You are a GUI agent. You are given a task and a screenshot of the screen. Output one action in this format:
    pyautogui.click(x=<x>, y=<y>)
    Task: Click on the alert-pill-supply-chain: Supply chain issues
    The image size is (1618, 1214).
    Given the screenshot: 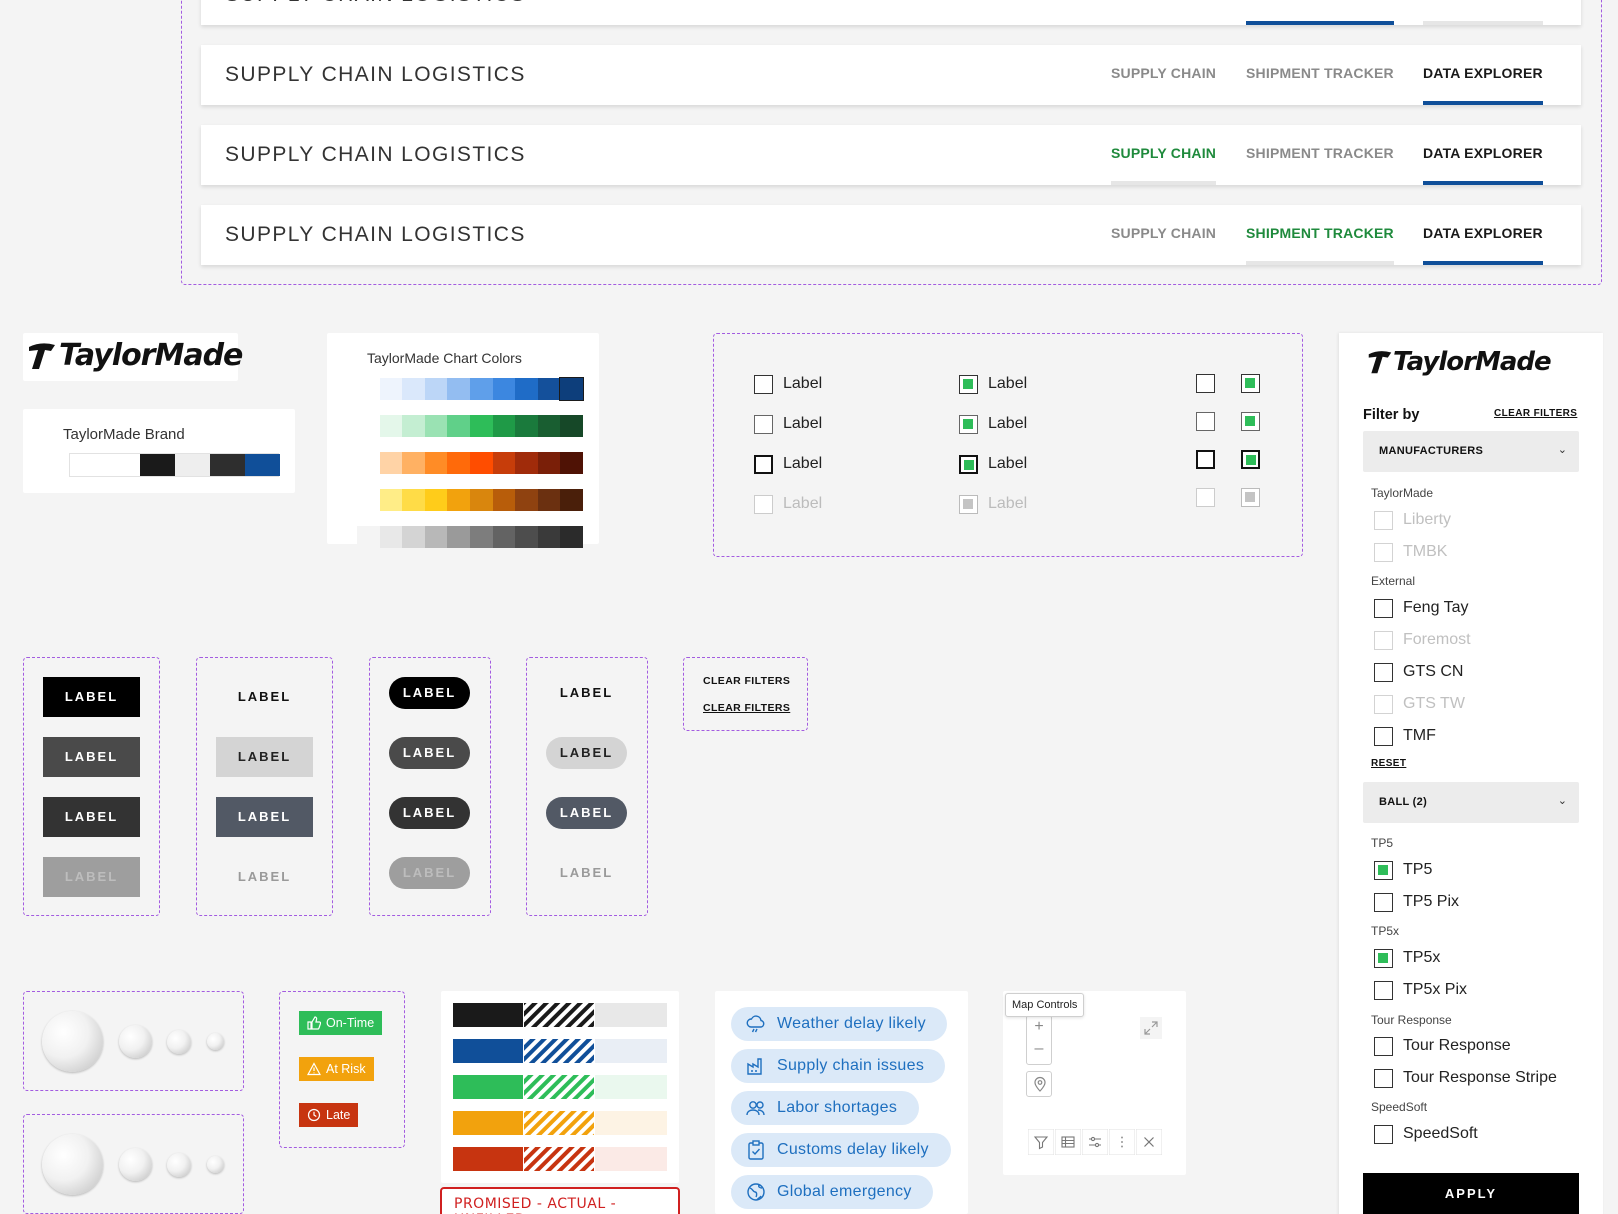 What is the action you would take?
    pyautogui.click(x=838, y=1066)
    